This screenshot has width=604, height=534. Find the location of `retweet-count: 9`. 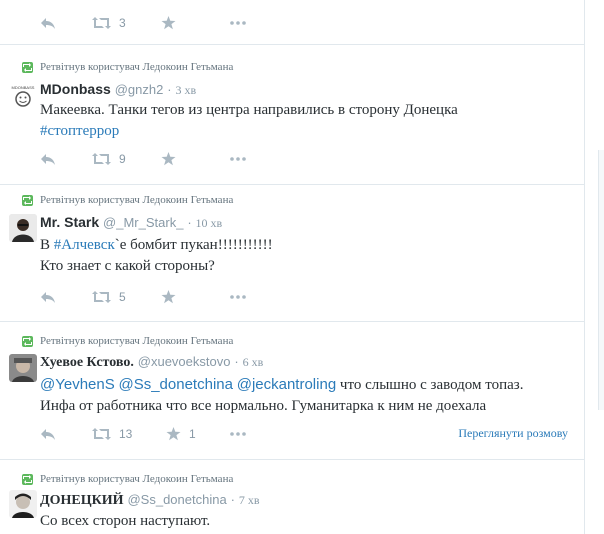

retweet-count: 9 is located at coordinates (122, 159).